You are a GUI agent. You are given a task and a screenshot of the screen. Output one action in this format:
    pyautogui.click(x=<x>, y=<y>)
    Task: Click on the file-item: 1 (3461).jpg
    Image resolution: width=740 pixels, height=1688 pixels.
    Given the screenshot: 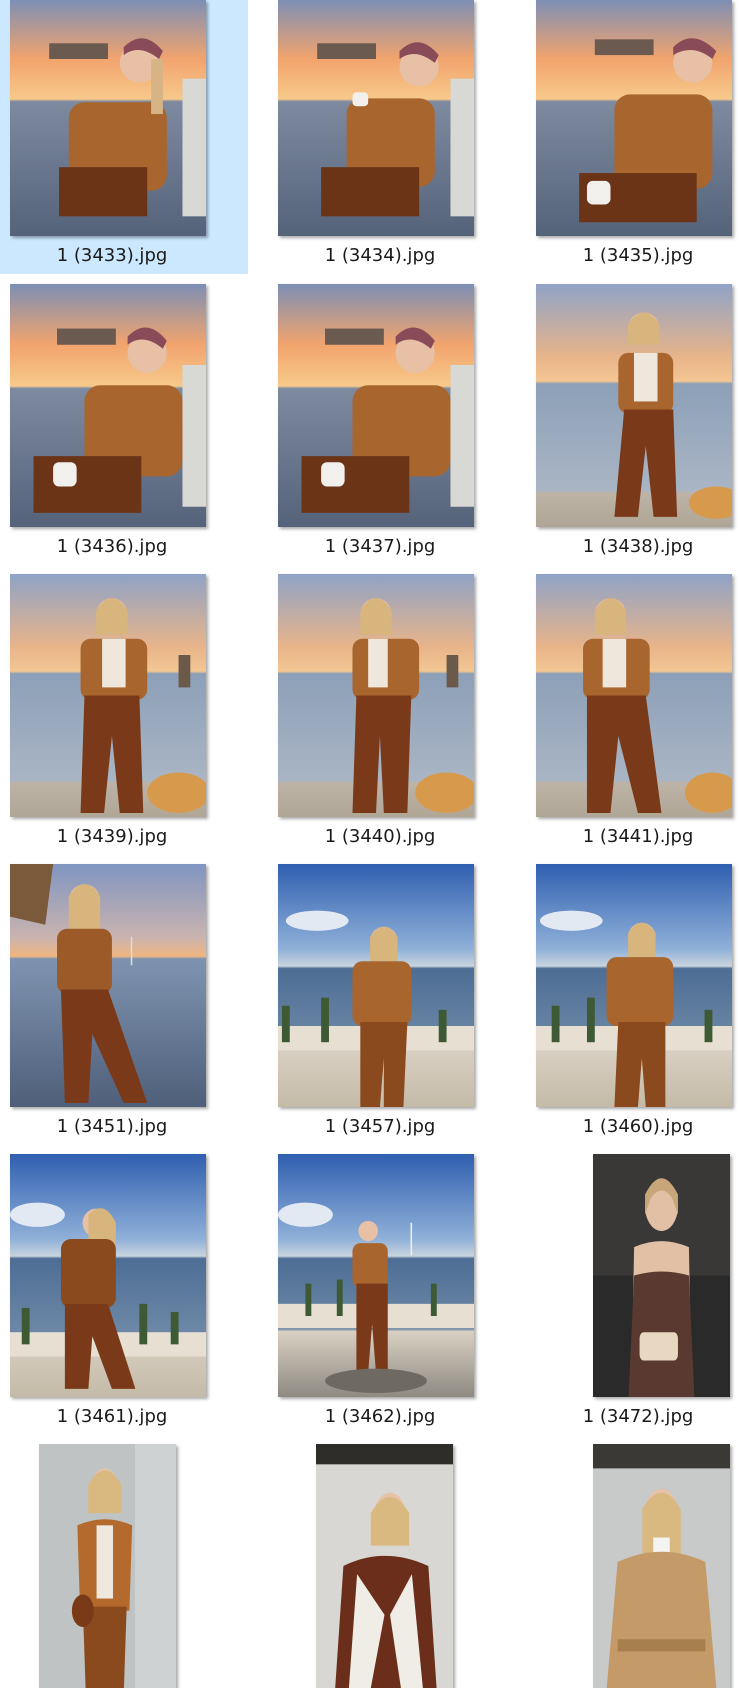 What is the action you would take?
    pyautogui.click(x=124, y=1291)
    